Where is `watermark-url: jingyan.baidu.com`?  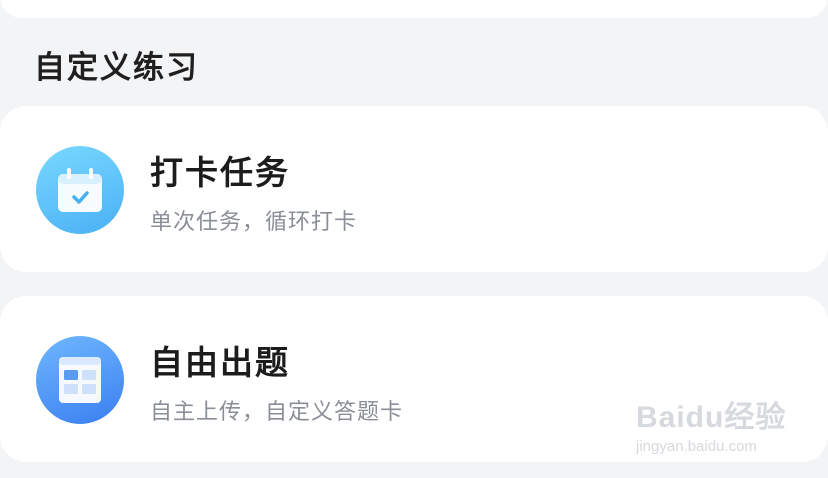
watermark-url: jingyan.baidu.com is located at coordinates (696, 446).